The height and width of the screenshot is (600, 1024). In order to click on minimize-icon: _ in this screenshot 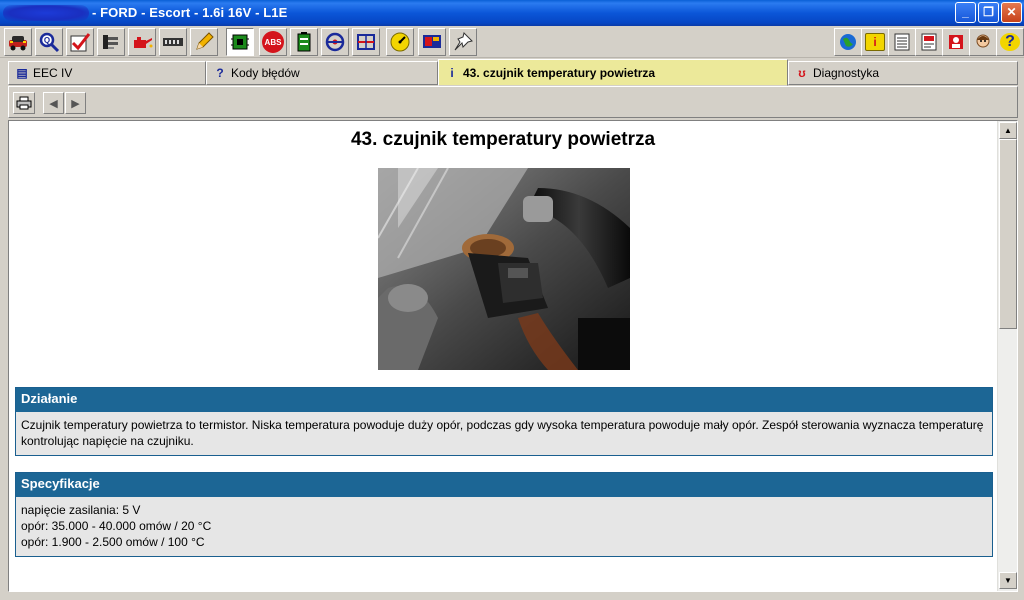, I will do `click(965, 12)`.